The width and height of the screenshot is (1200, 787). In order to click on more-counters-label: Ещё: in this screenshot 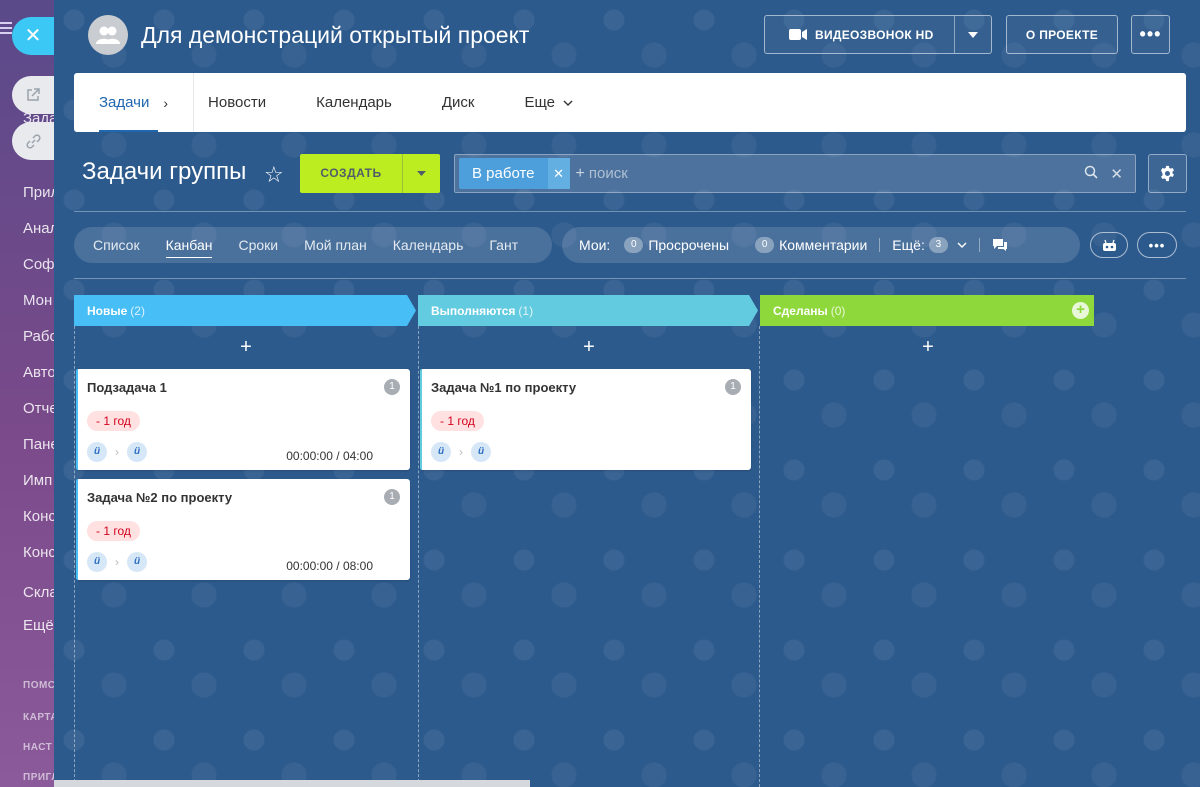, I will do `click(908, 245)`.